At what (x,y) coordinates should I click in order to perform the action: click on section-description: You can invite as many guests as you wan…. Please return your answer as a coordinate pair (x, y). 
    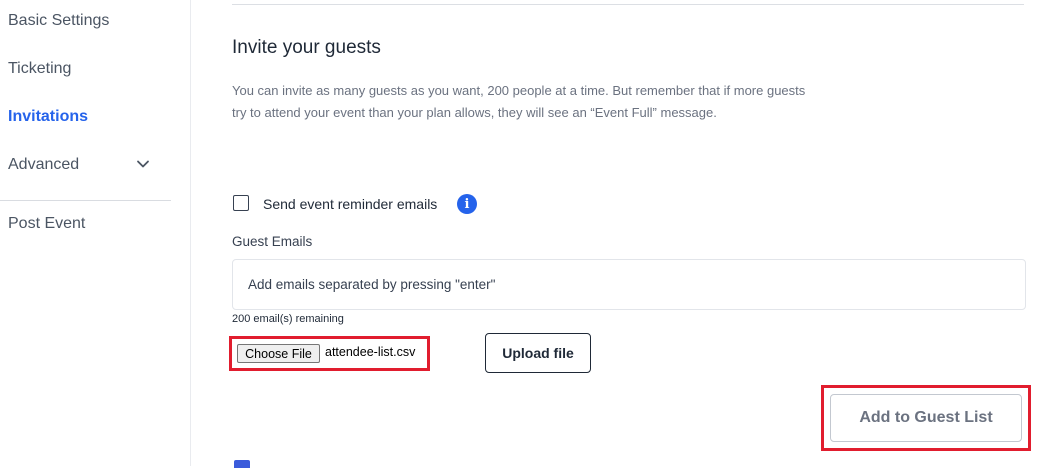
    Looking at the image, I should click on (519, 101).